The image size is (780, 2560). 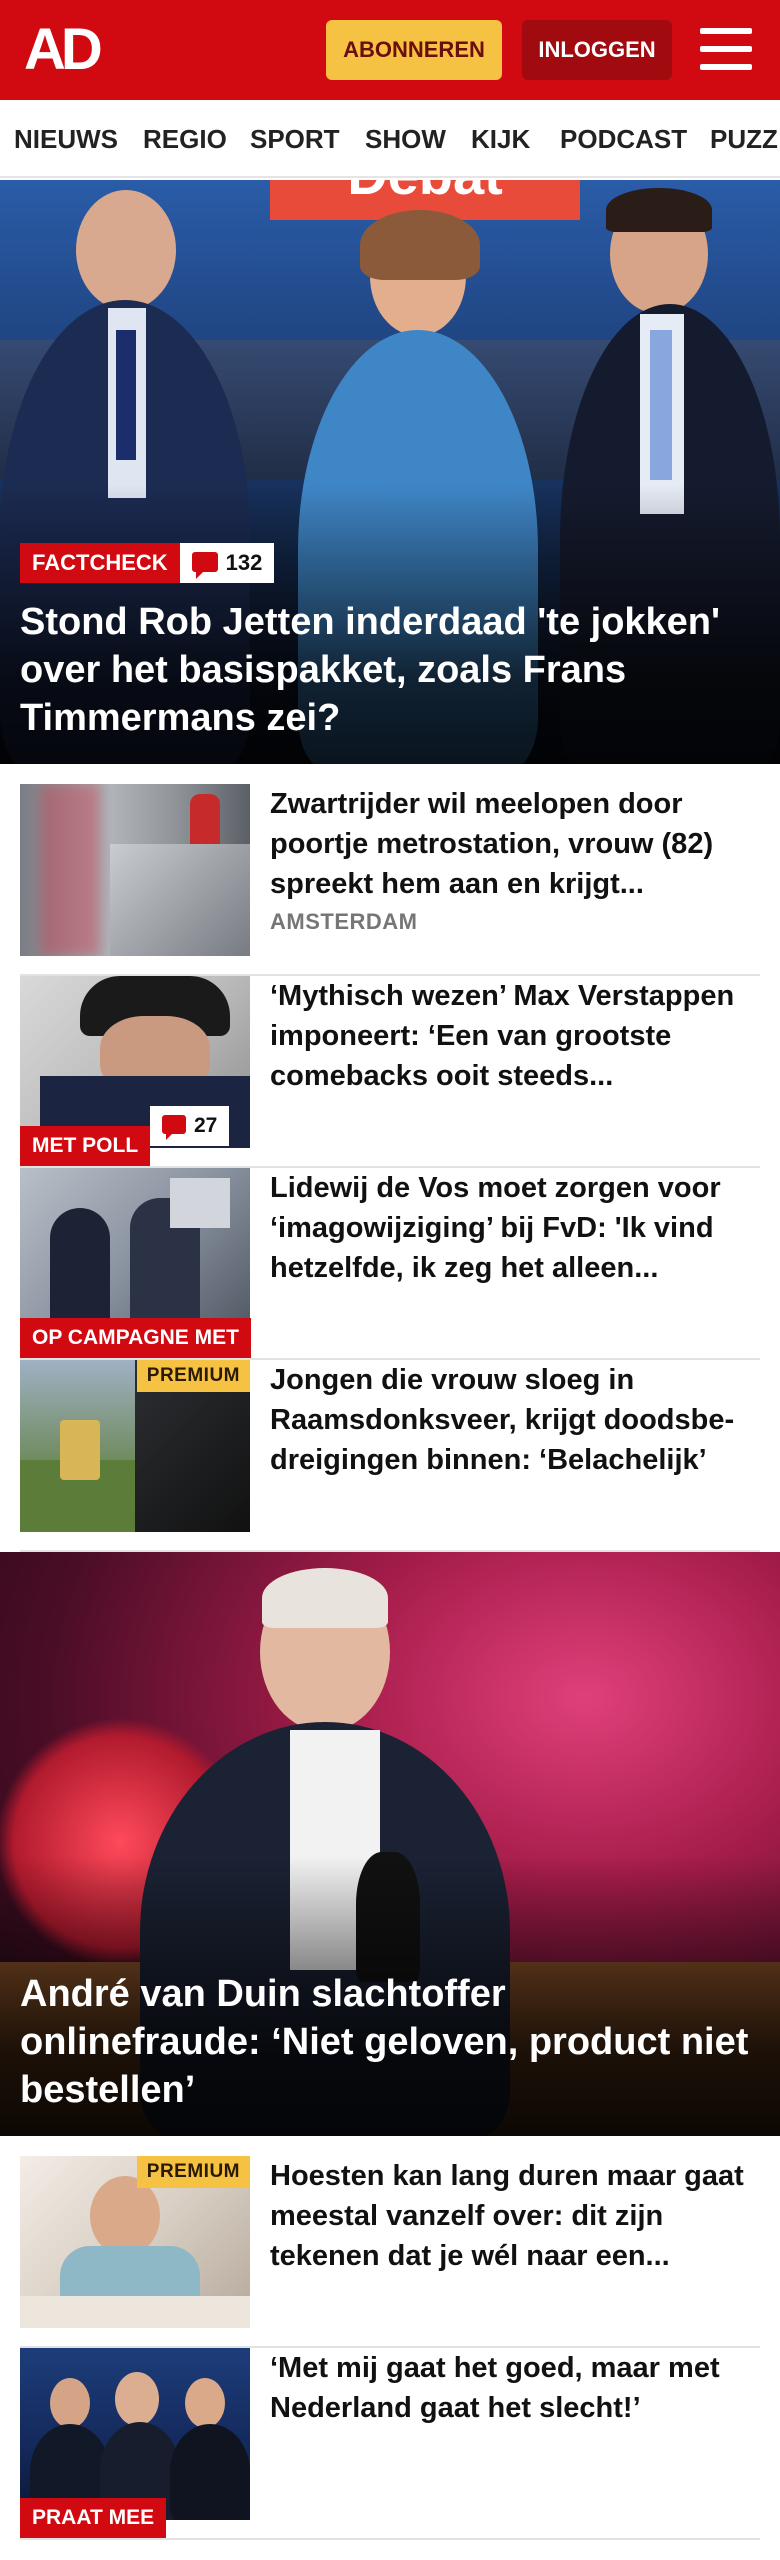 What do you see at coordinates (414, 50) in the screenshot?
I see `subscribe-button: ABONNEREN` at bounding box center [414, 50].